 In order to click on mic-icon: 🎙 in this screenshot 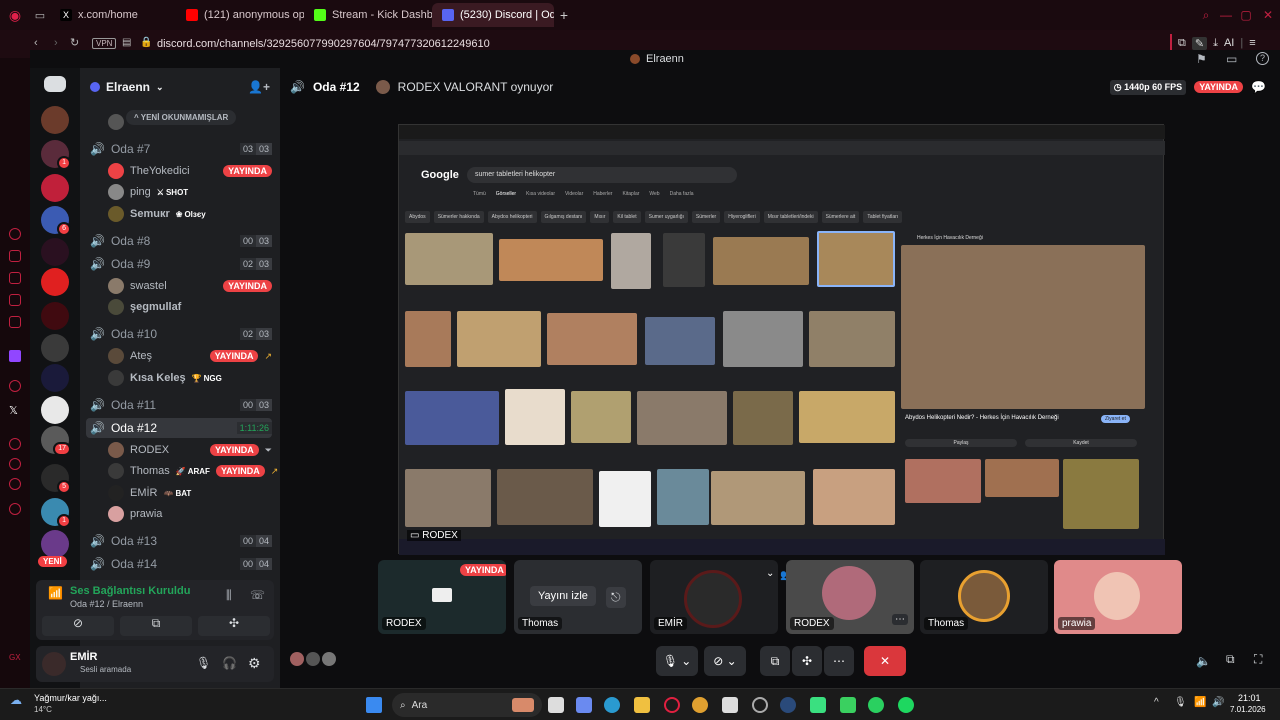, I will do `click(203, 663)`.